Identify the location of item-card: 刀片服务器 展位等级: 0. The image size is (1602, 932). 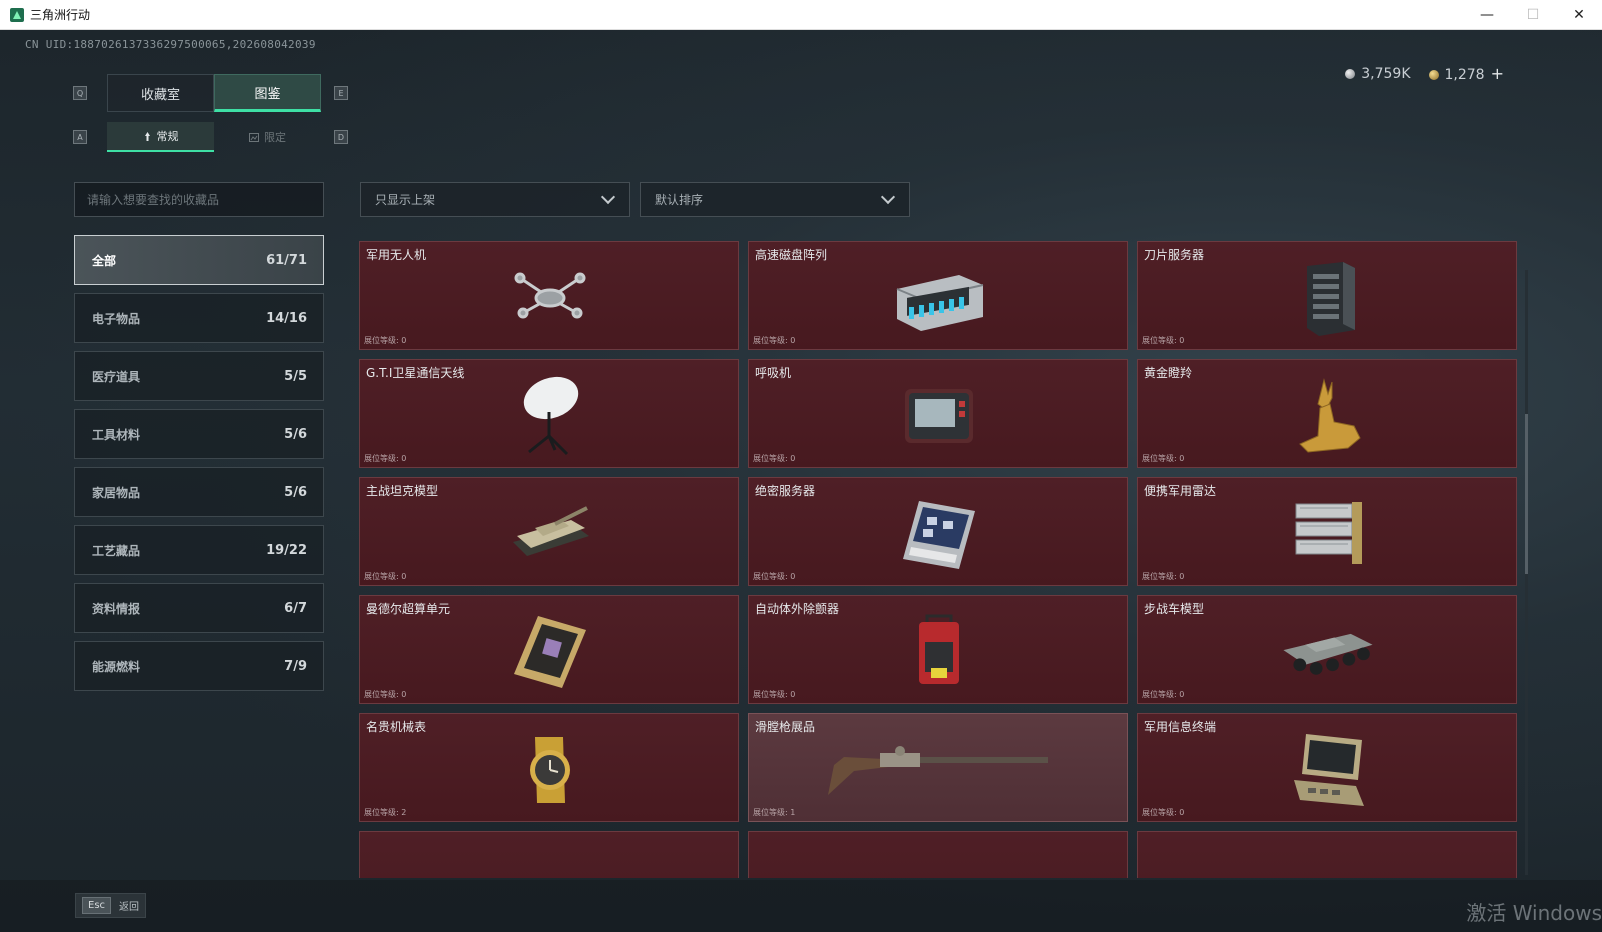
(1327, 295).